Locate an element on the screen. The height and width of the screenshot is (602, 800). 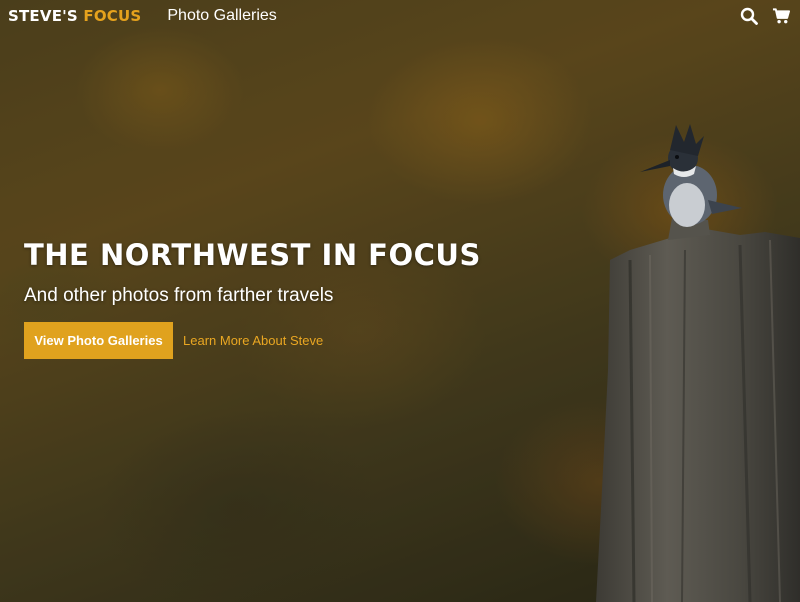
cart-icon is located at coordinates (781, 16).